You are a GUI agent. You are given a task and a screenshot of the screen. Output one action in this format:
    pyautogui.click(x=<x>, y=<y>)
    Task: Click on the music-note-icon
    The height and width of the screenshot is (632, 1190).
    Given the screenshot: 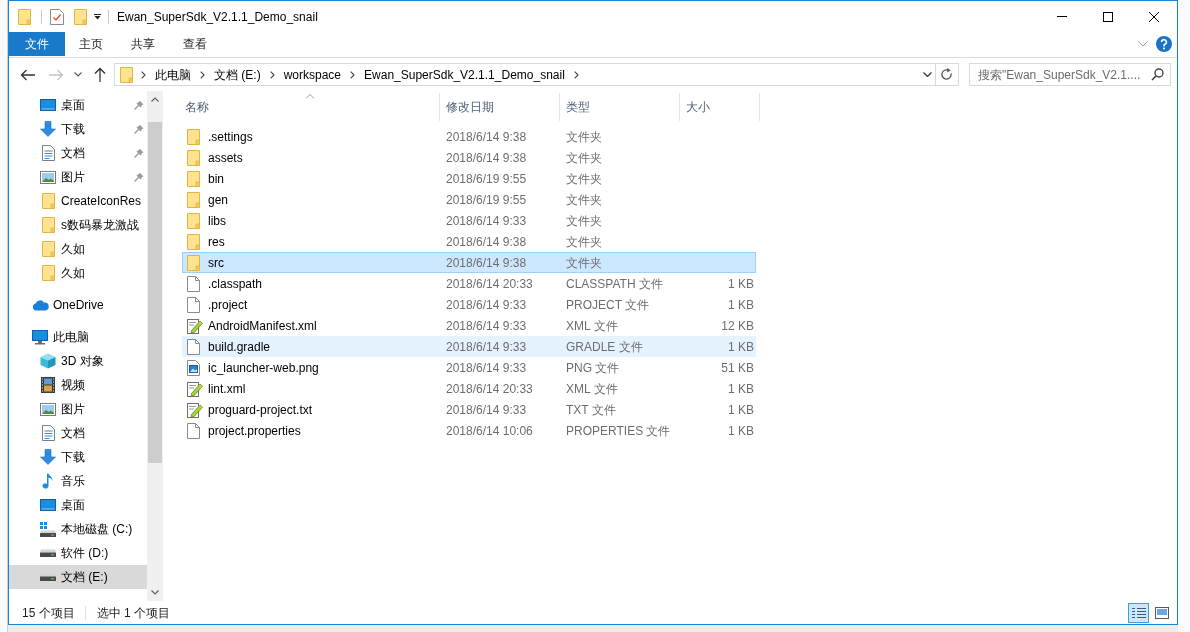 What is the action you would take?
    pyautogui.click(x=48, y=481)
    